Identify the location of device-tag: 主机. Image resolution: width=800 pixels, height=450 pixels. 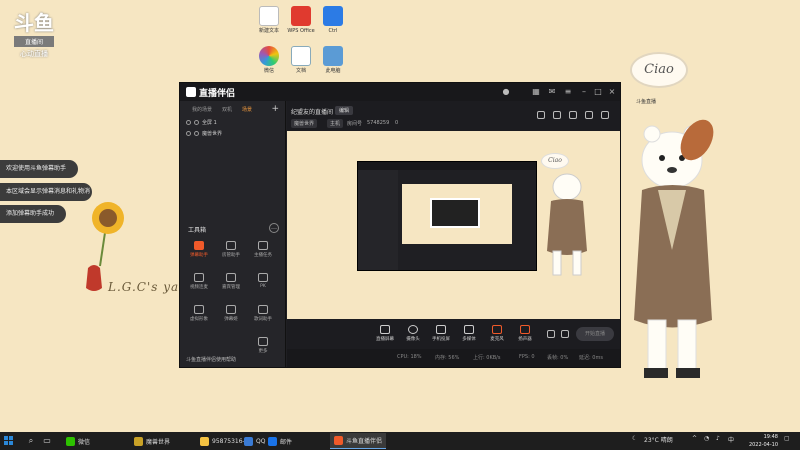
(335, 123).